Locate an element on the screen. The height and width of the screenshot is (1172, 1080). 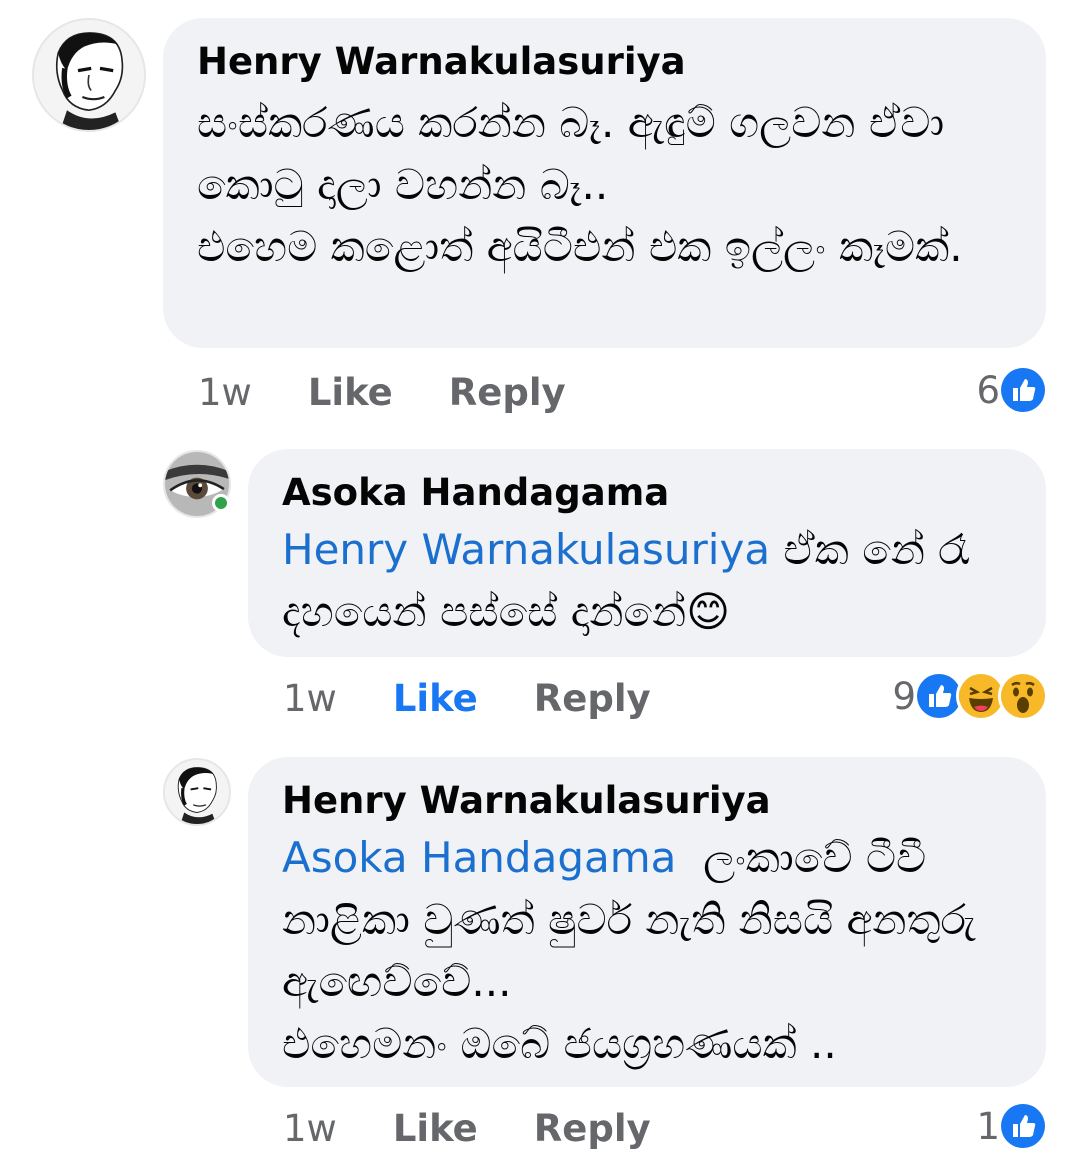
reaction-count: 1 is located at coordinates (988, 1126).